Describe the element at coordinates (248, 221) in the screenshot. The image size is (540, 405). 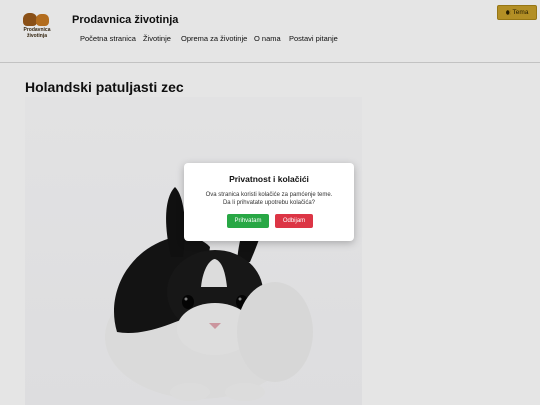
I see `accept-cookies-button: Prihvatam` at that location.